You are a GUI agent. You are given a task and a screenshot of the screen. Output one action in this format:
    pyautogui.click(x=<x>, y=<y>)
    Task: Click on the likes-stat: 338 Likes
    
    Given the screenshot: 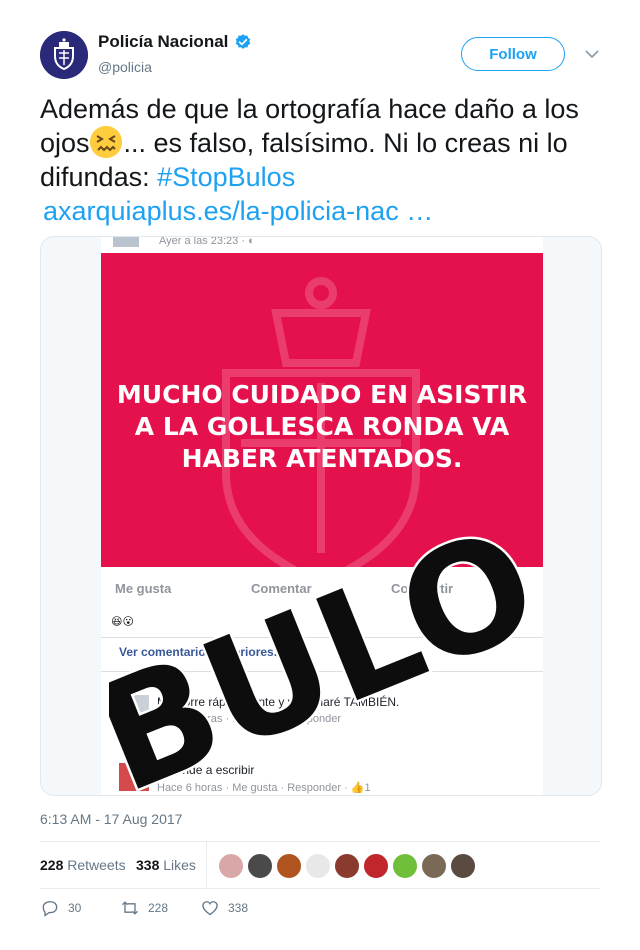 What is the action you would take?
    pyautogui.click(x=166, y=865)
    